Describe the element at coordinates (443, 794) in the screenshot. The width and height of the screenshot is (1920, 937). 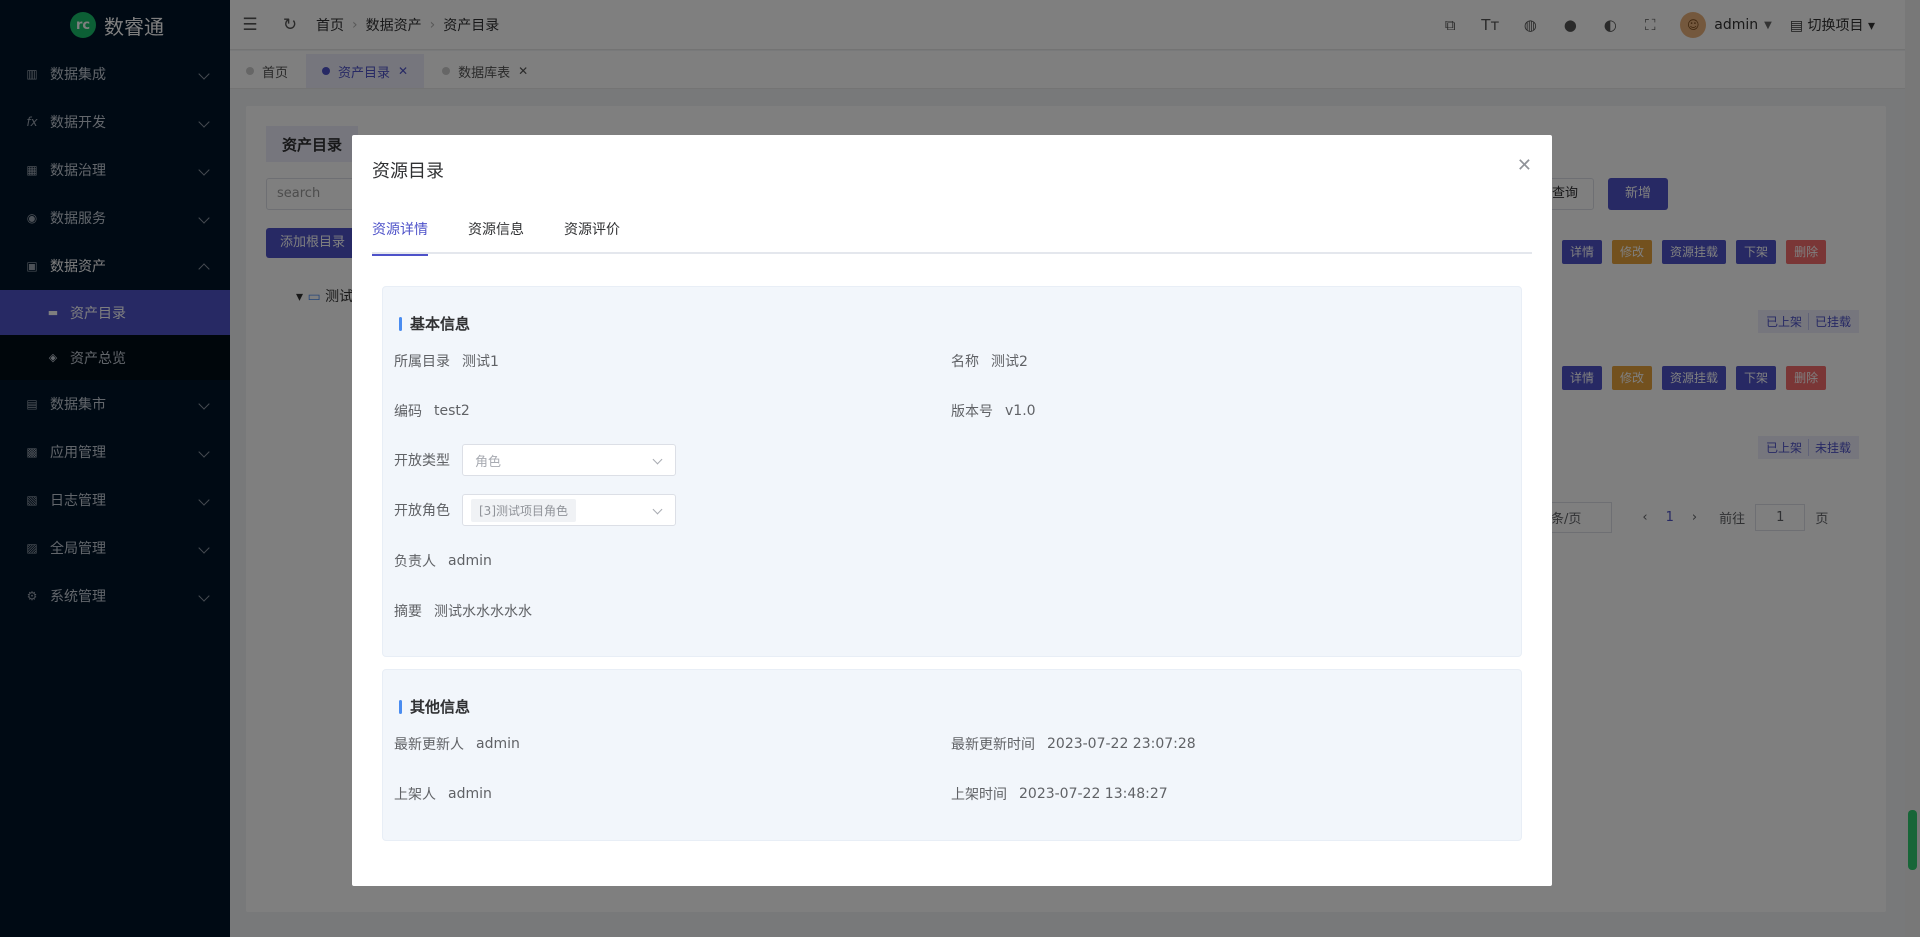
I see `field-publisher: 上架人 admin` at that location.